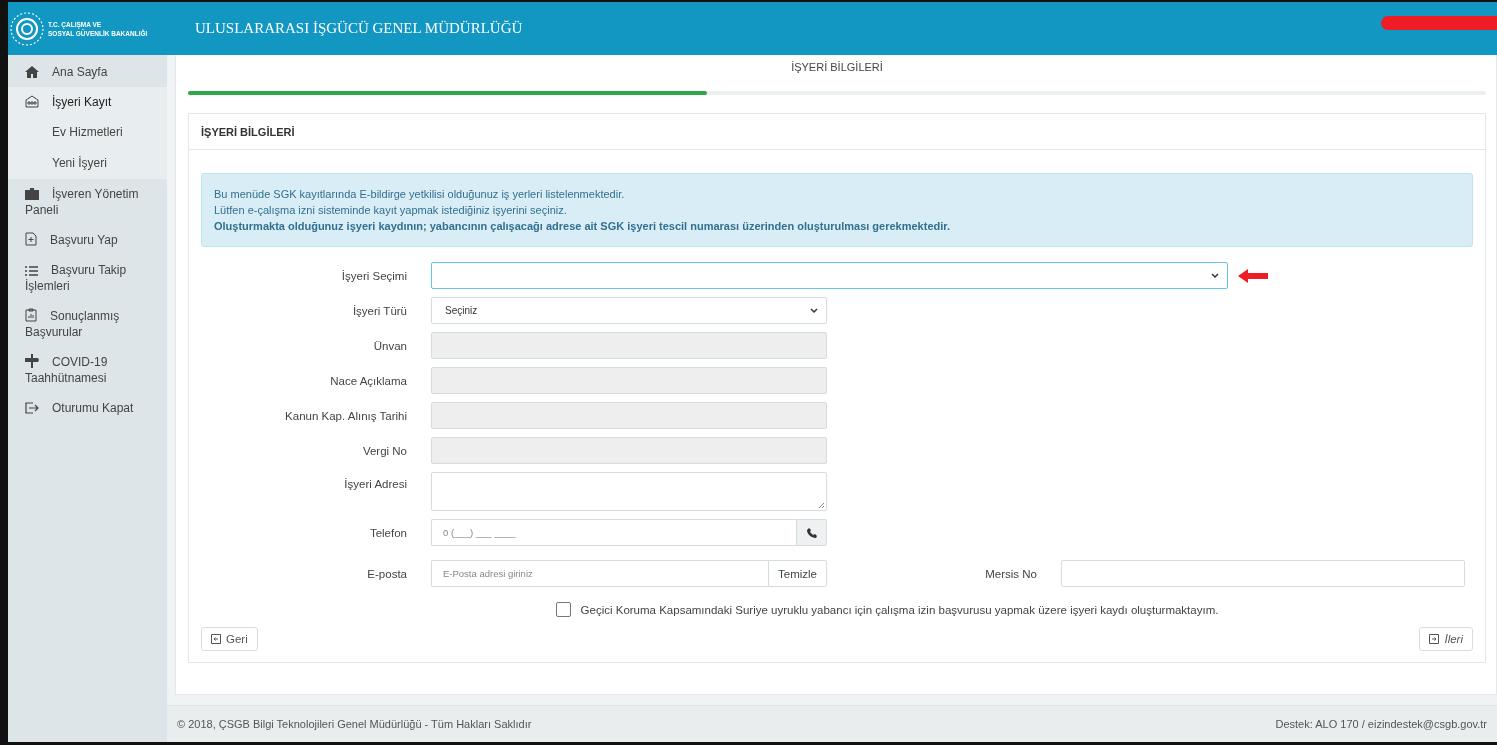 The width and height of the screenshot is (1497, 745). What do you see at coordinates (216, 639) in the screenshot?
I see `arrow-left-icon` at bounding box center [216, 639].